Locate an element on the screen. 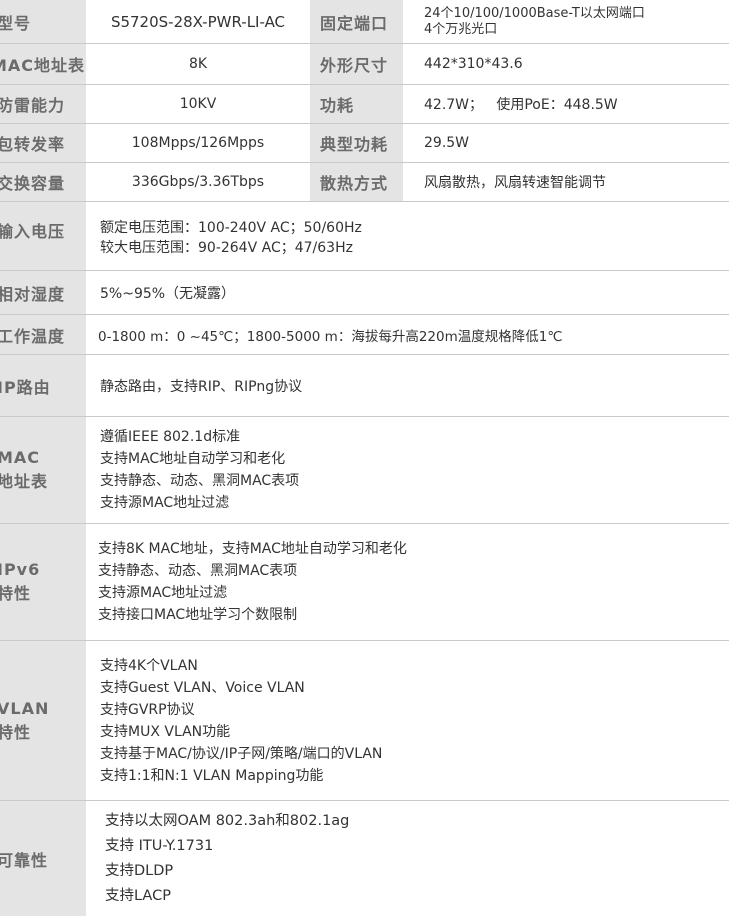  value-ip-routing: 静态路由，支持RIP、RIPng协议 is located at coordinates (201, 387).